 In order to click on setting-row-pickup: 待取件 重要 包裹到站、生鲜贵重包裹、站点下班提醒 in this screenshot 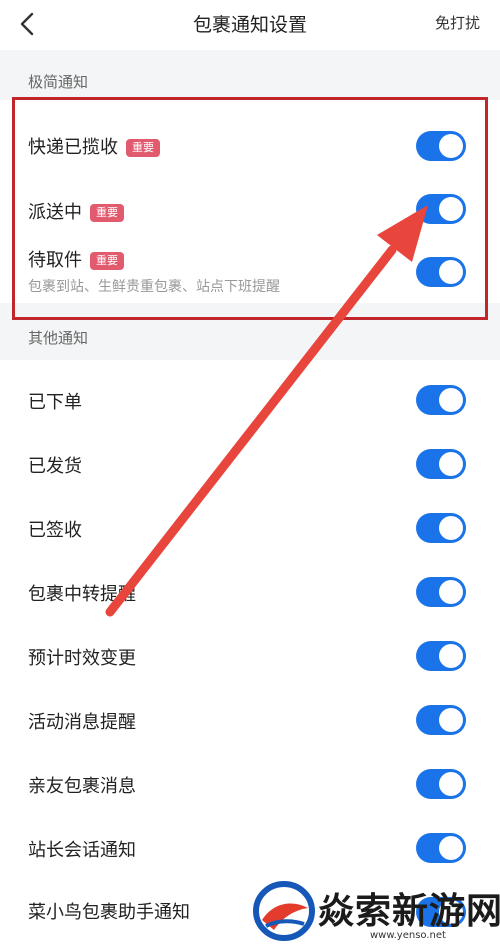, I will do `click(250, 271)`.